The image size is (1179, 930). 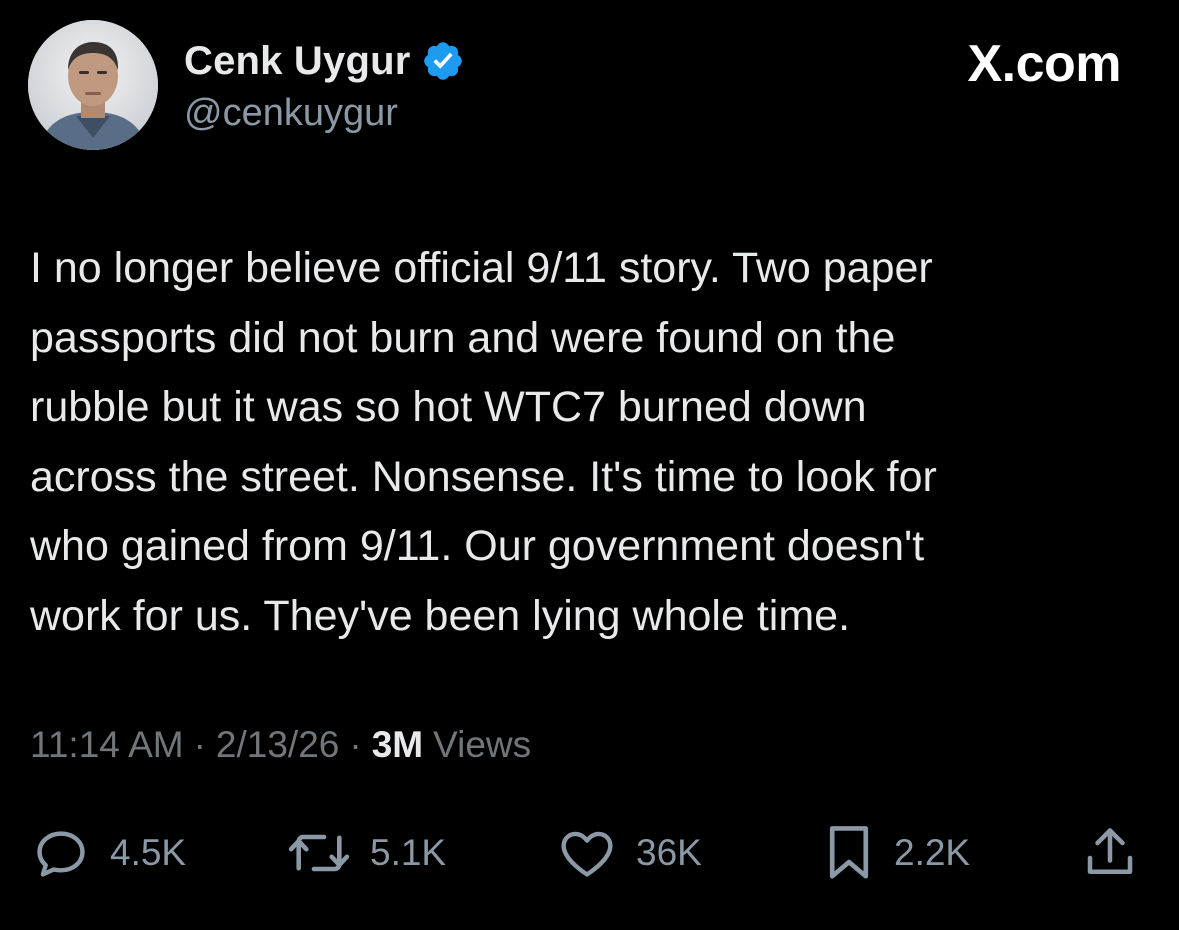 What do you see at coordinates (482, 744) in the screenshot?
I see `views-label: Views` at bounding box center [482, 744].